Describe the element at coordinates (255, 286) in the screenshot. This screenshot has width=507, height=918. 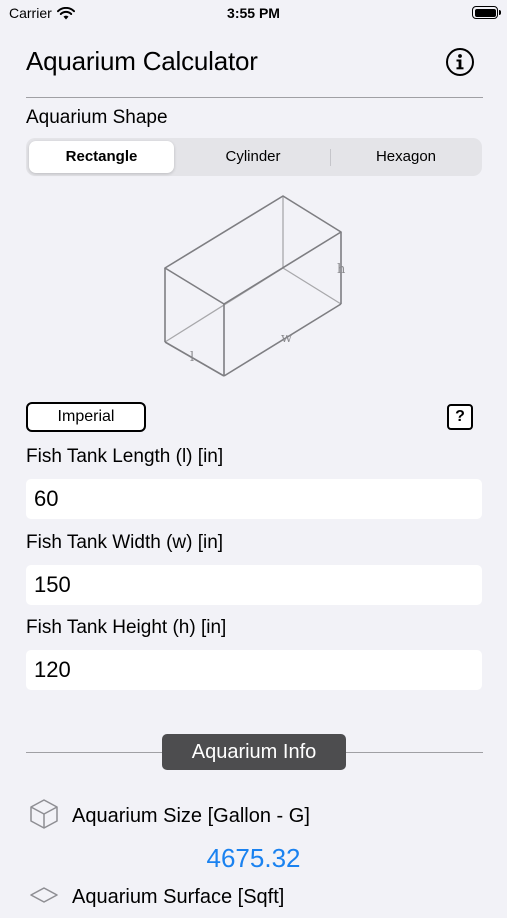
I see `rectangular-tank-diagram: h w l` at that location.